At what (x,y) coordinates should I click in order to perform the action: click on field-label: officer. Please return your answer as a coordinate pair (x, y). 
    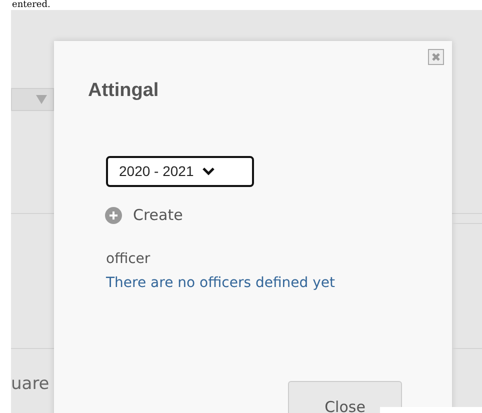
    Looking at the image, I should click on (128, 259).